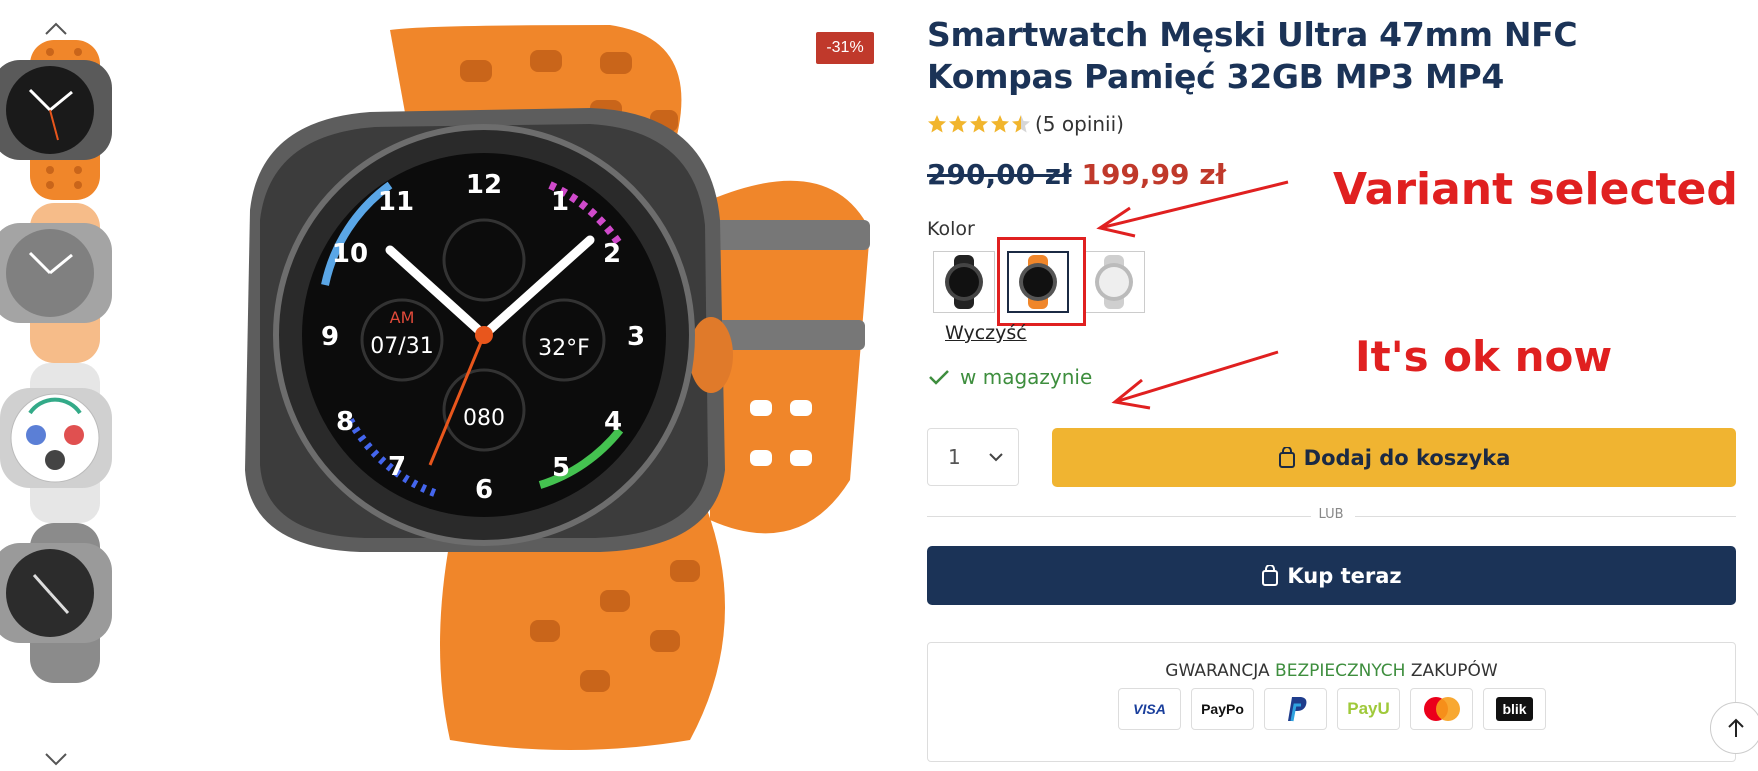 Image resolution: width=1758 pixels, height=771 pixels. What do you see at coordinates (1484, 356) in the screenshot?
I see `annotation-ok-now: It's ok now` at bounding box center [1484, 356].